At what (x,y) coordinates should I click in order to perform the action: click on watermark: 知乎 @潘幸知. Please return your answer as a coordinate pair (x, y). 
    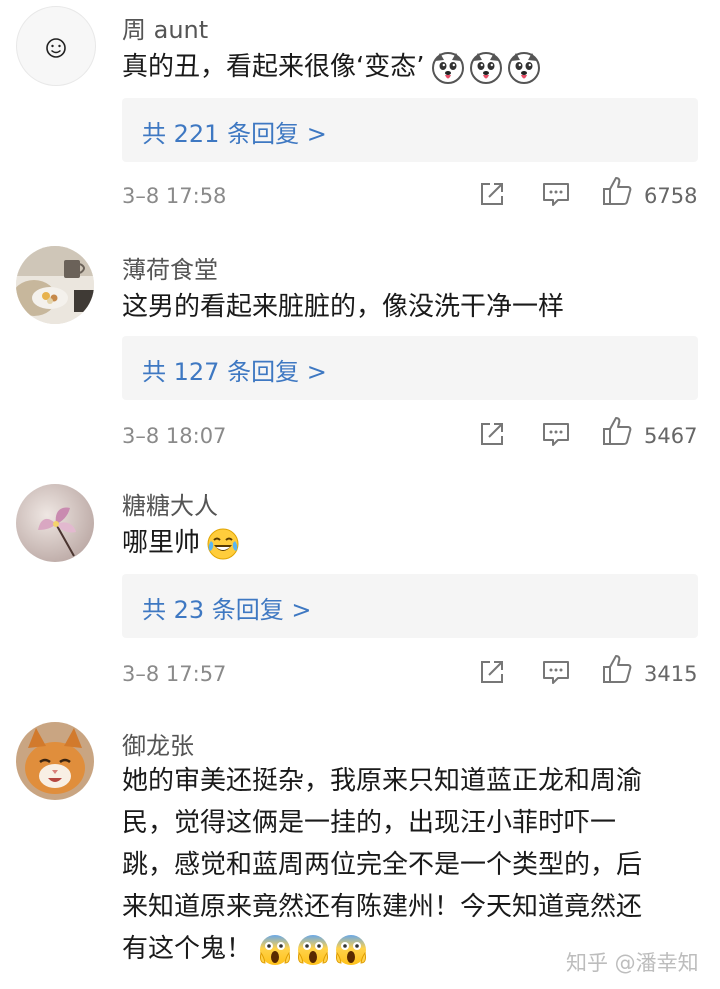
    Looking at the image, I should click on (632, 963).